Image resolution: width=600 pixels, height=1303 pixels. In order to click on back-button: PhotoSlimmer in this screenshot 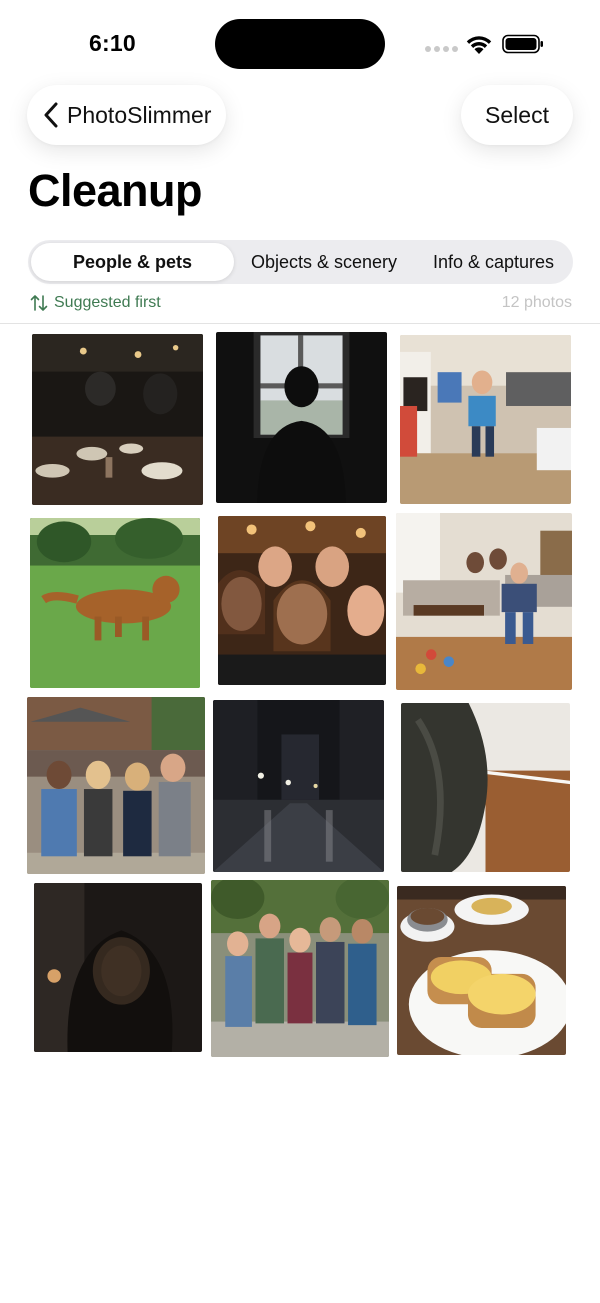, I will do `click(126, 115)`.